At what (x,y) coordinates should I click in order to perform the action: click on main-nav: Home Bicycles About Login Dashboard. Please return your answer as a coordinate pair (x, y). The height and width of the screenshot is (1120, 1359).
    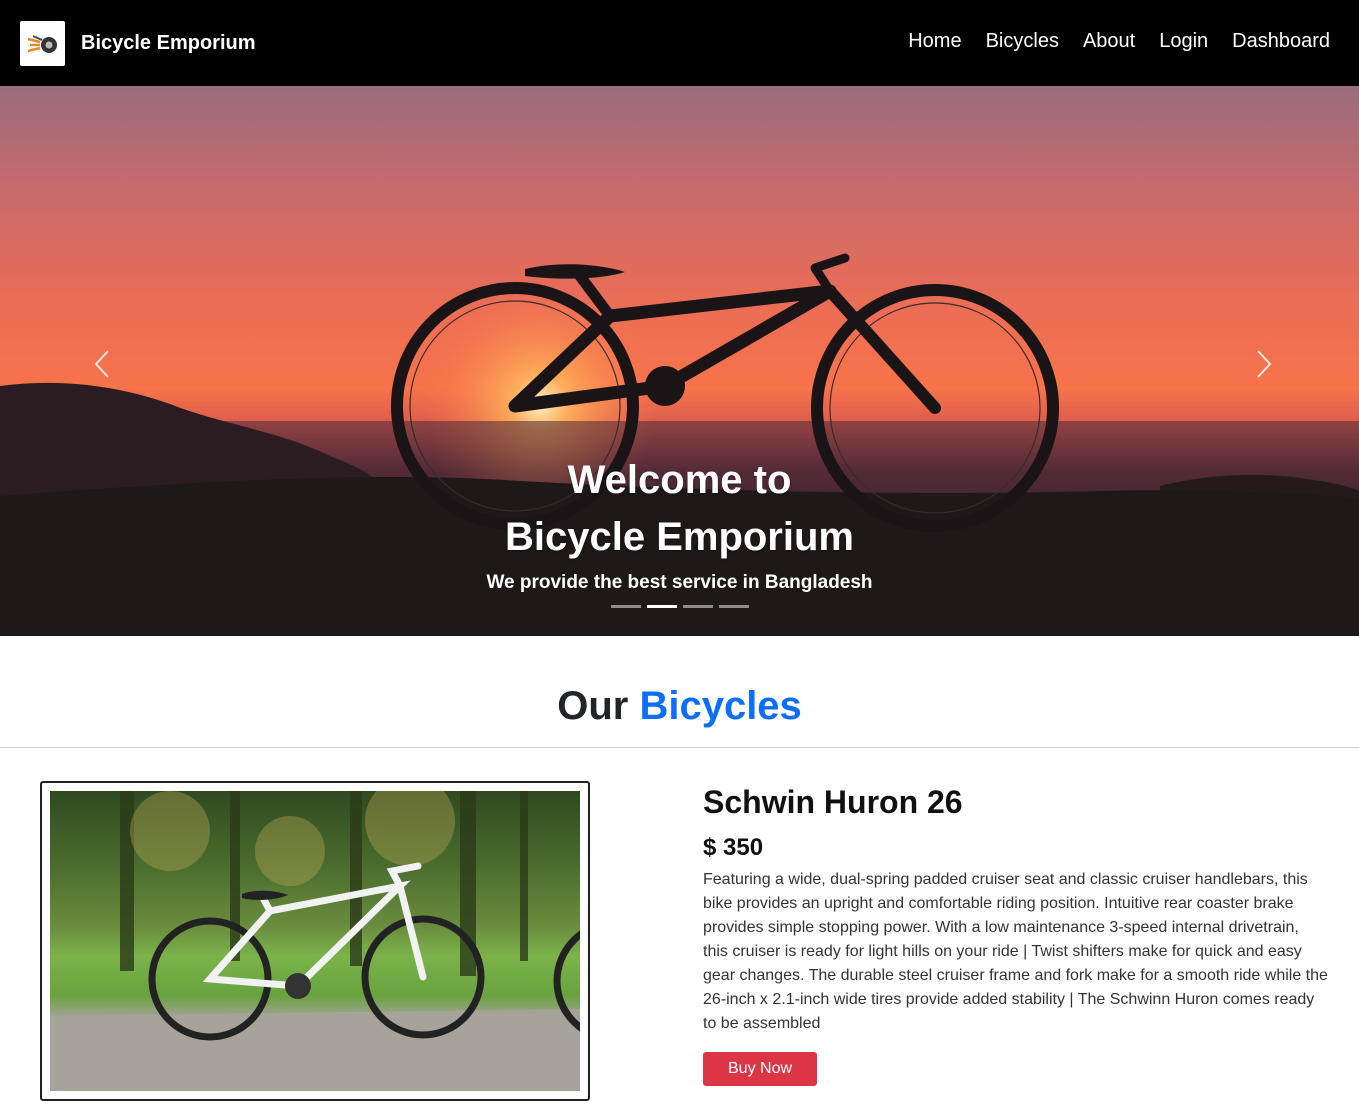
    Looking at the image, I should click on (1107, 43).